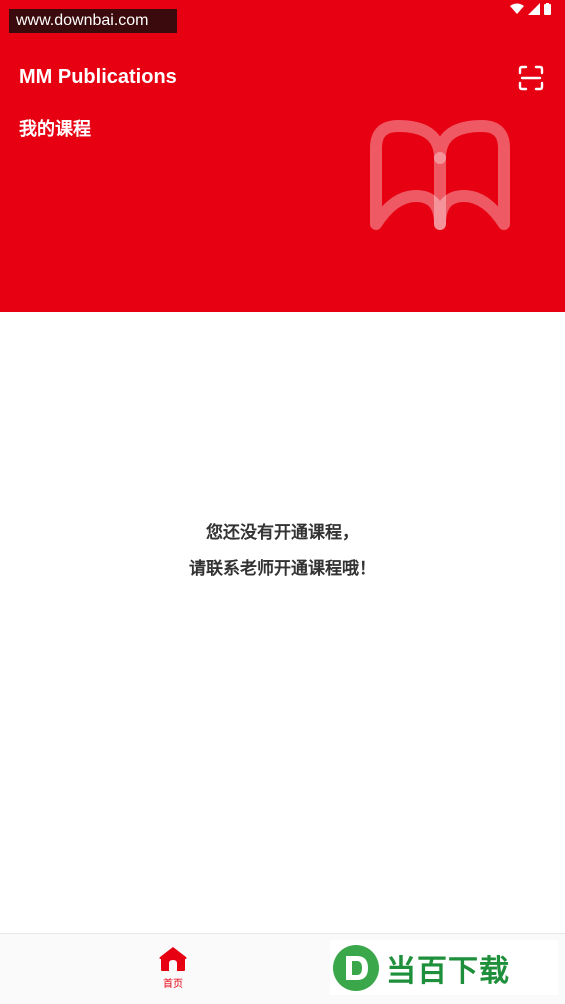 This screenshot has height=1004, width=565. What do you see at coordinates (282, 551) in the screenshot?
I see `empty-state-message: 您还没有开通课程， 请联系老师开通课程哦！` at bounding box center [282, 551].